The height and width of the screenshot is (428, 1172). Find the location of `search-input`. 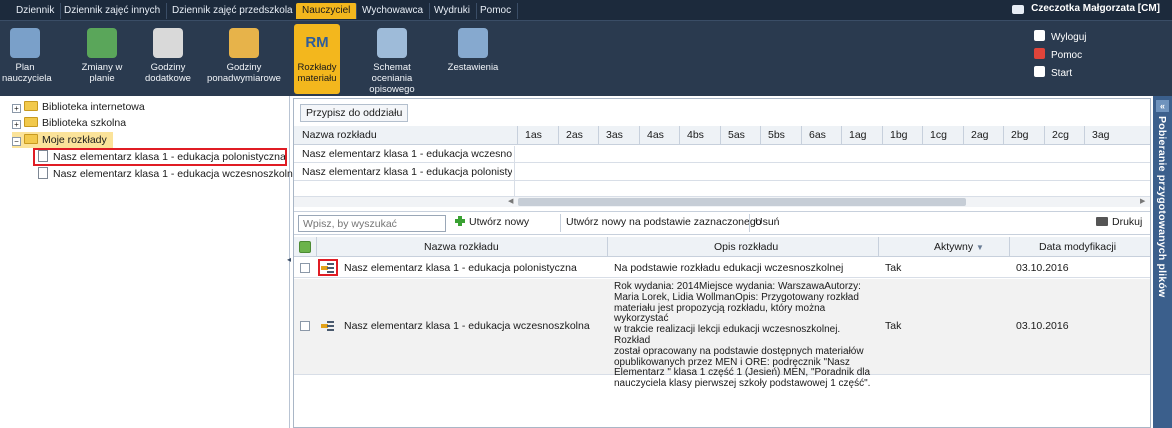

search-input is located at coordinates (372, 223).